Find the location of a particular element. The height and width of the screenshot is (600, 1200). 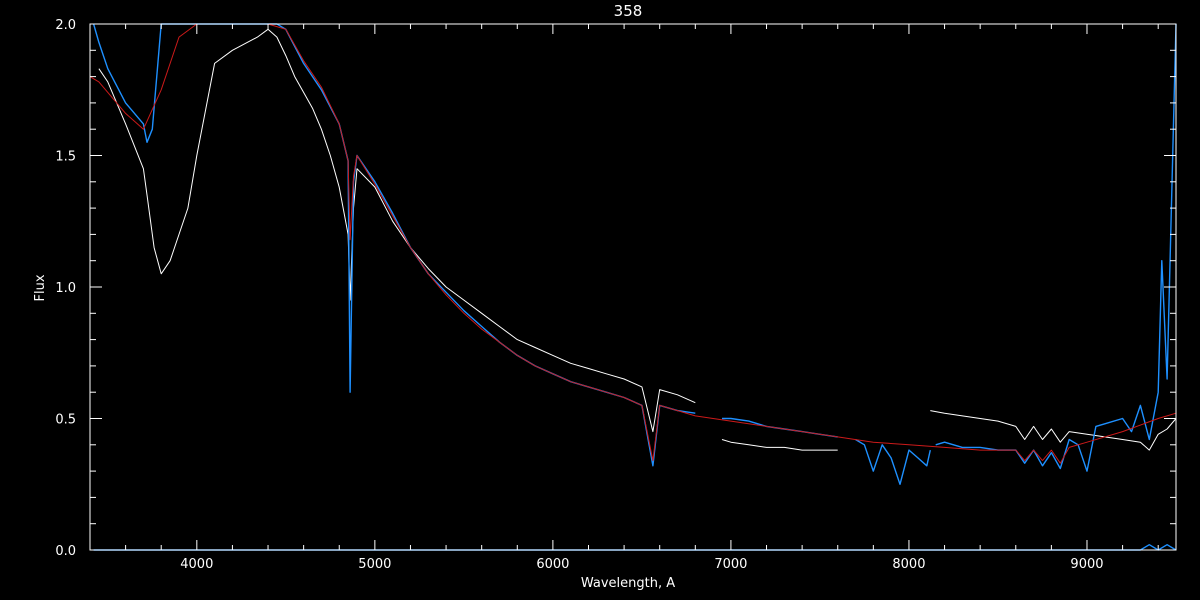

x-tick-label: 9000 is located at coordinates (1086, 564).